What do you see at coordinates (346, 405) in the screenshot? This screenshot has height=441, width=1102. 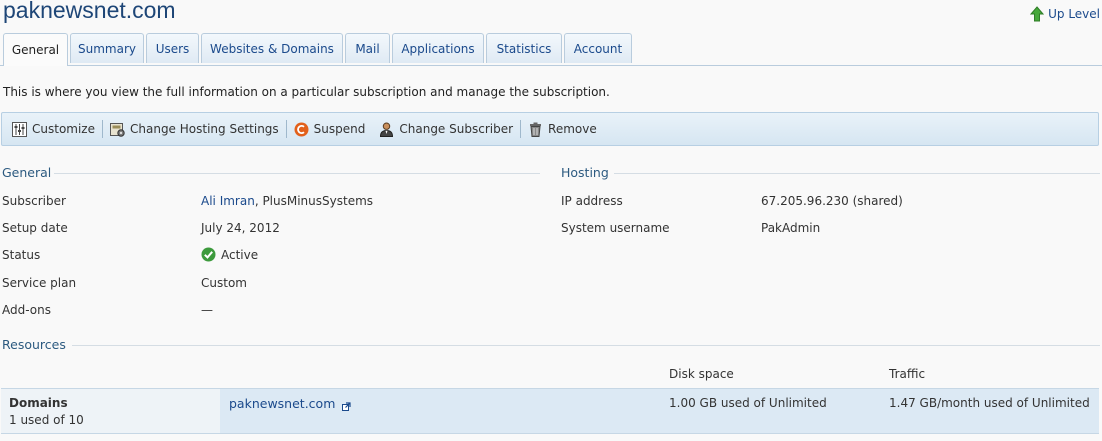 I see `external-link-icon` at bounding box center [346, 405].